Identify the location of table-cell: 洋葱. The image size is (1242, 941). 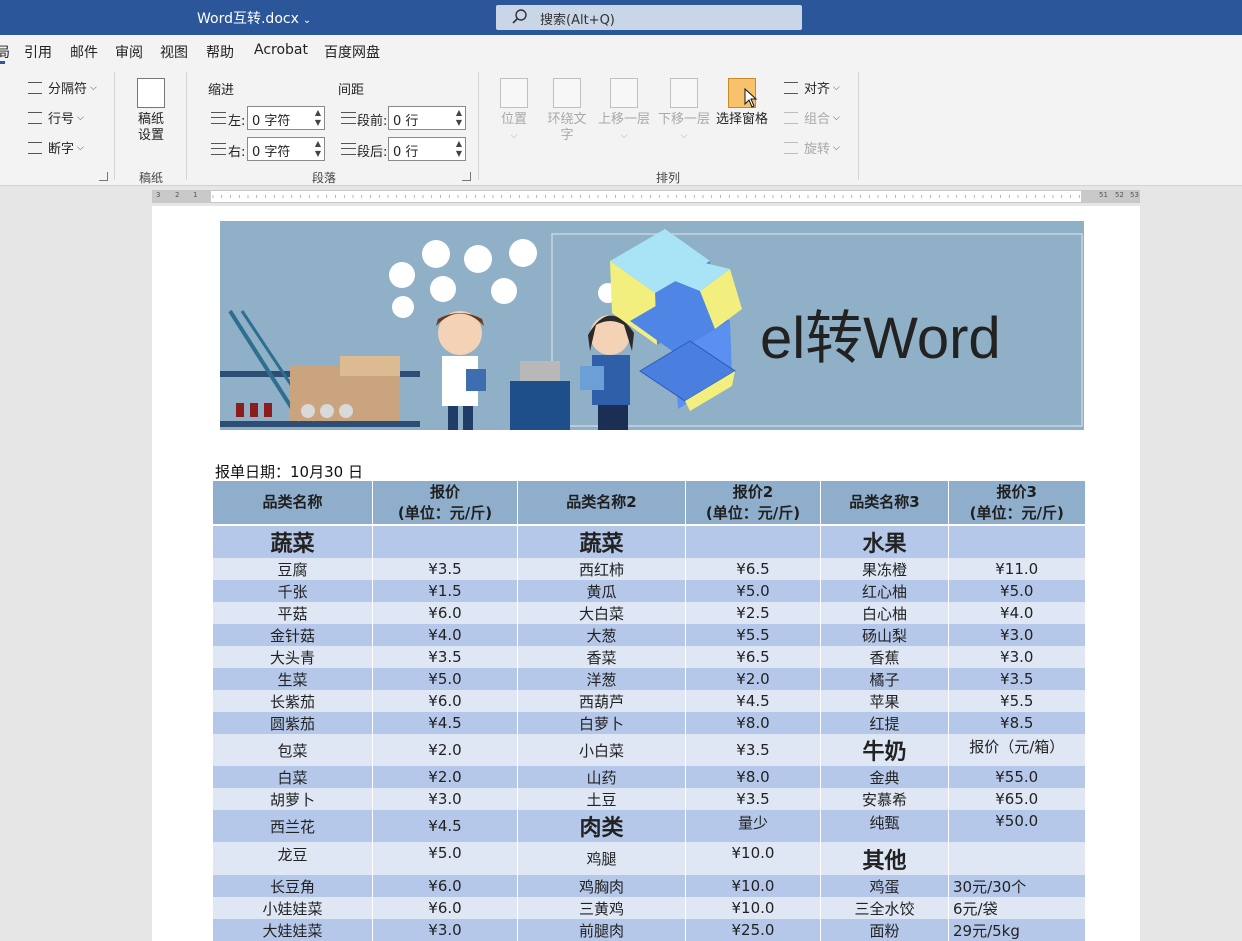
(601, 679).